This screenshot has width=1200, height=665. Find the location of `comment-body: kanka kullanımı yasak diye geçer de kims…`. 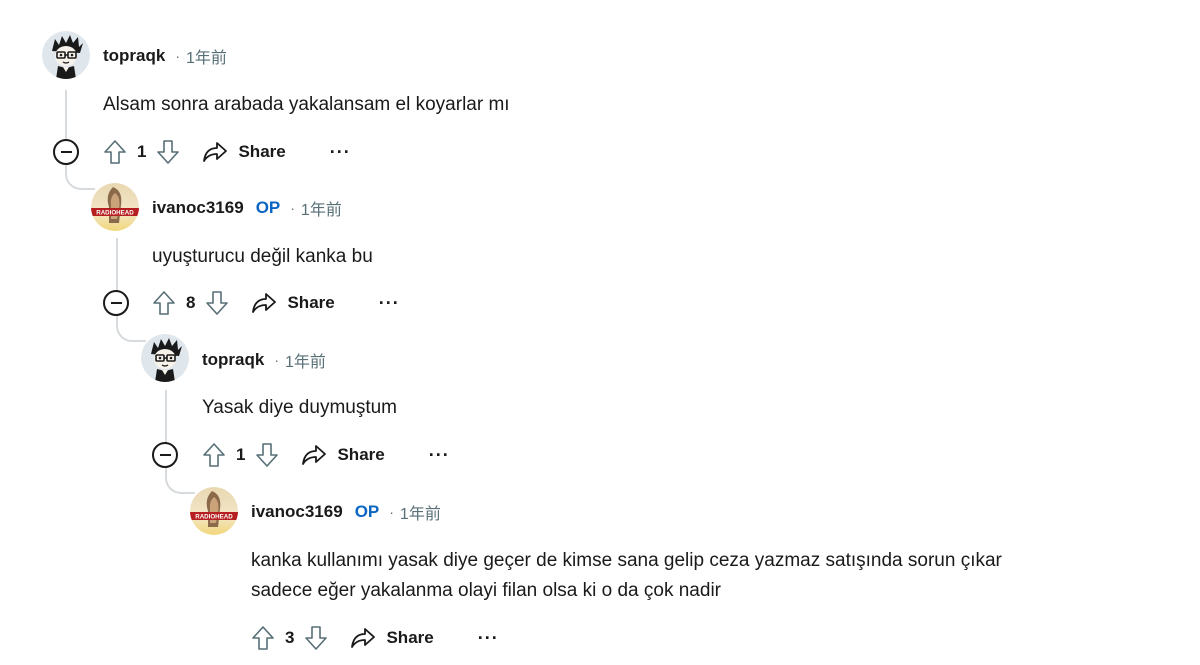

comment-body: kanka kullanımı yasak diye geçer de kims… is located at coordinates (626, 576).